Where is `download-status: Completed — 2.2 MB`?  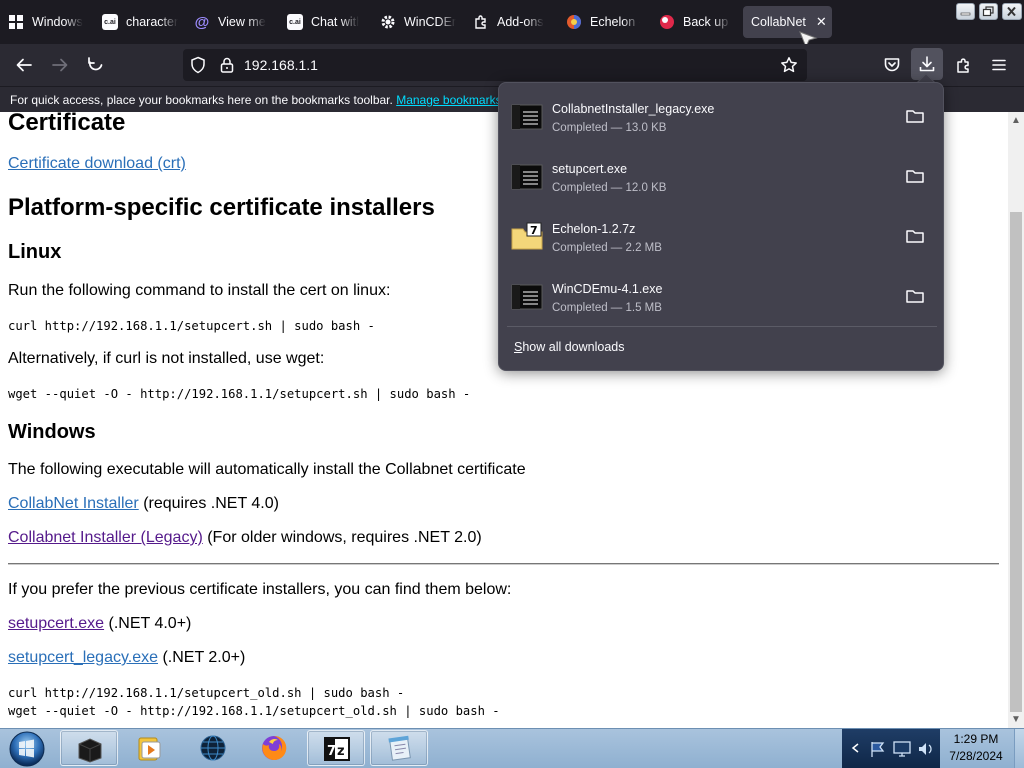
download-status: Completed — 2.2 MB is located at coordinates (607, 248).